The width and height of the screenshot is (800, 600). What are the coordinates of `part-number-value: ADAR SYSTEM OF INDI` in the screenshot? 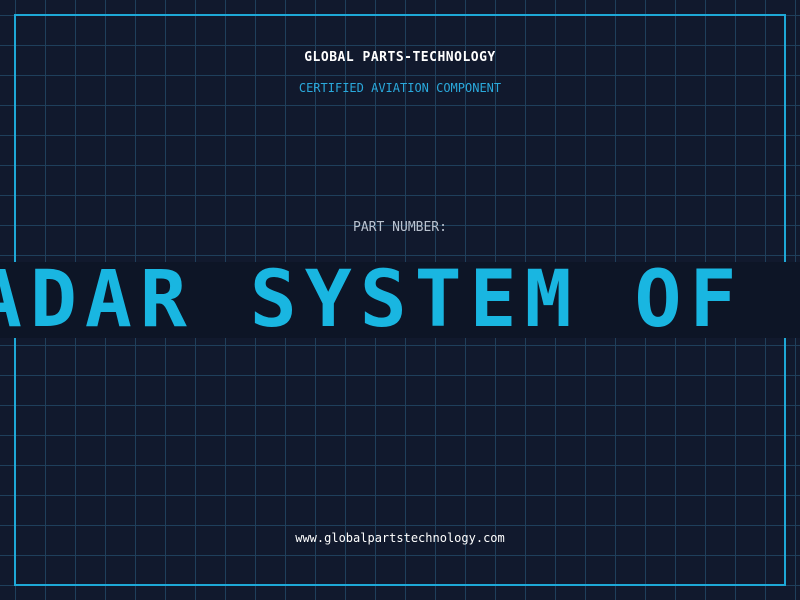 It's located at (400, 300).